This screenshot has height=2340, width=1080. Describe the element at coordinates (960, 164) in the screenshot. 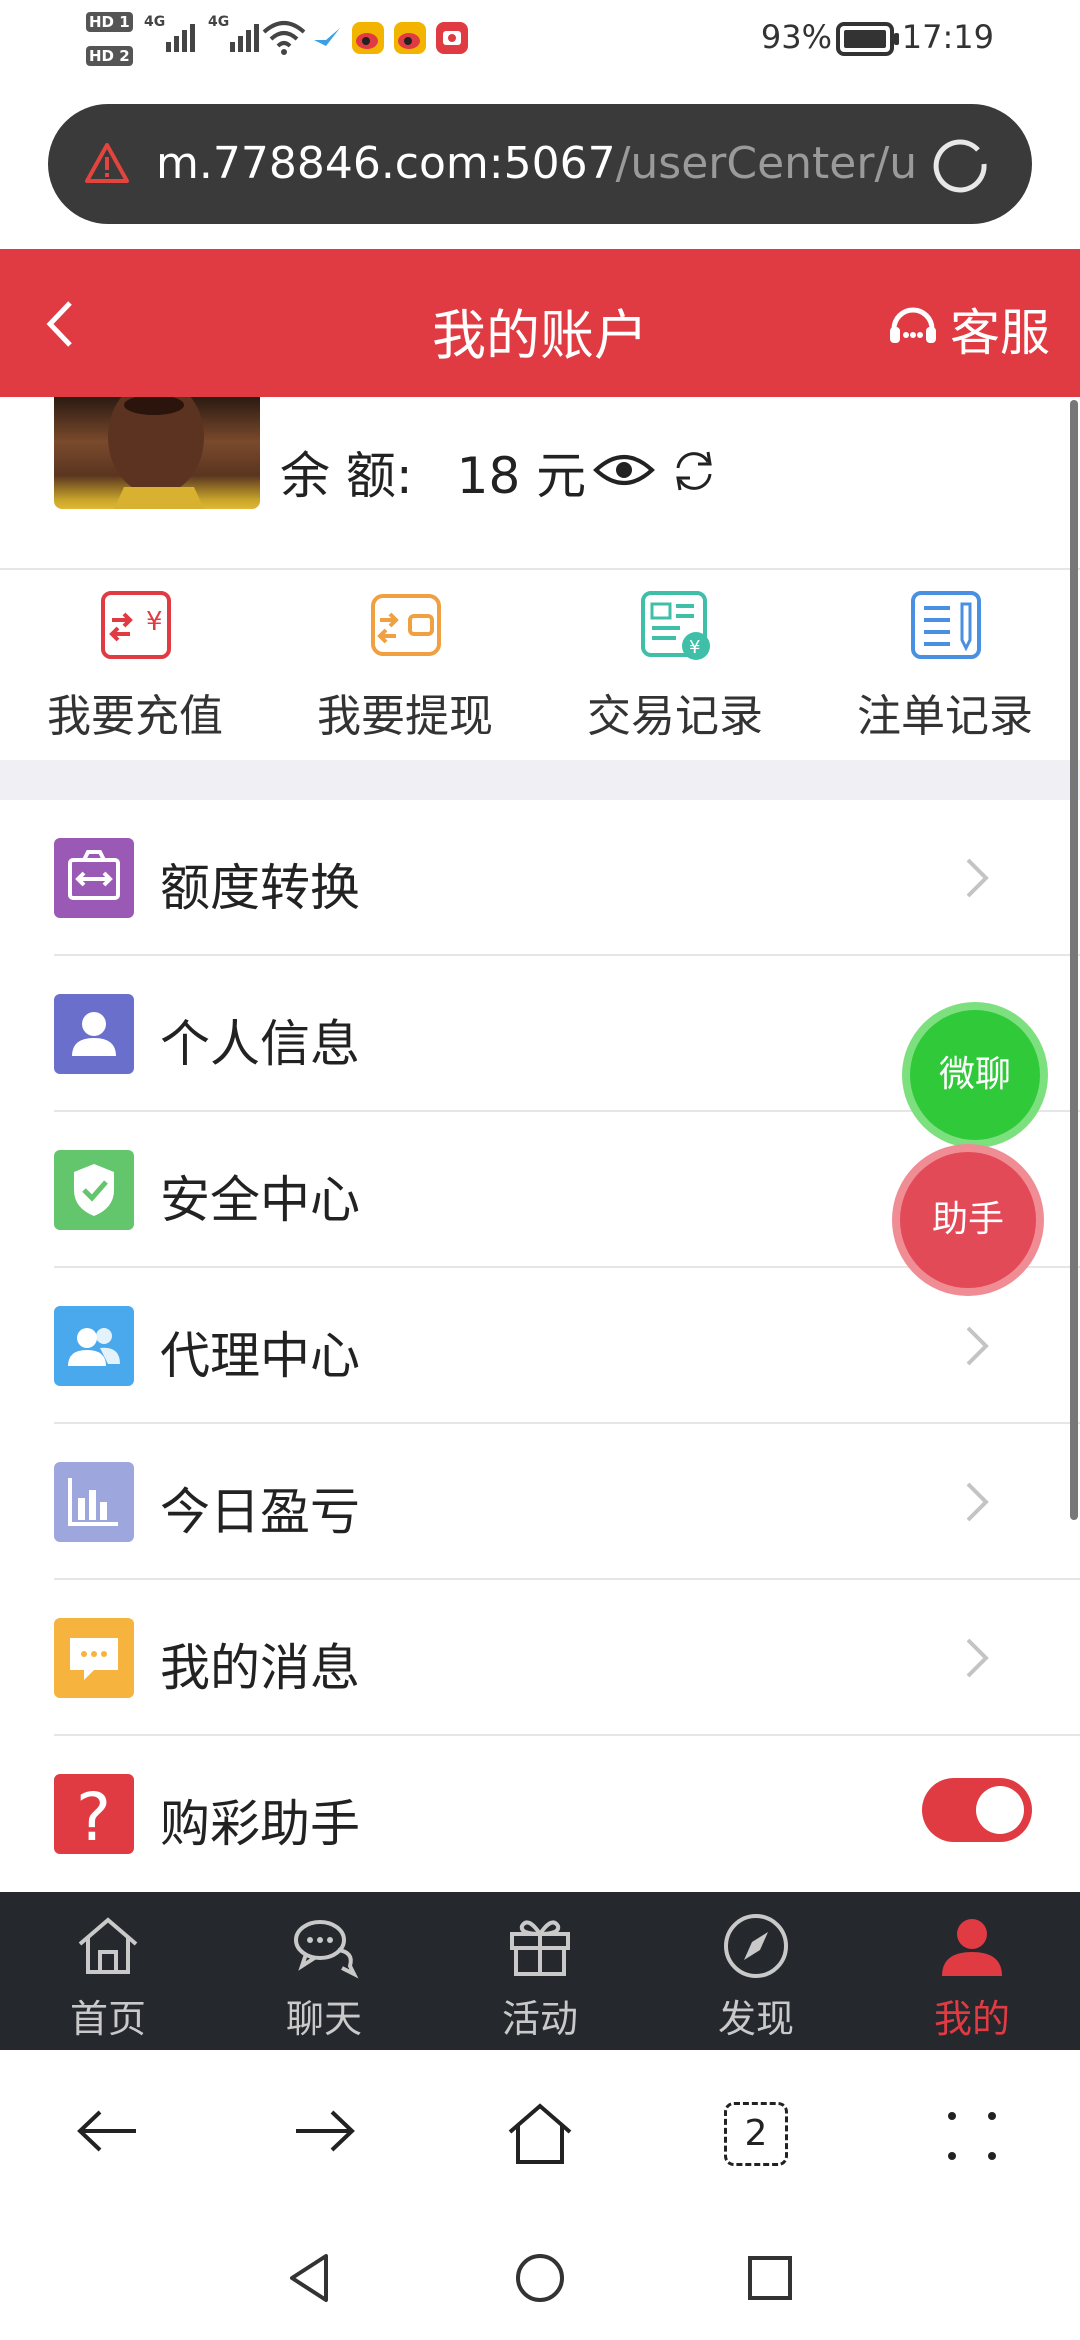

I see `reload-icon` at that location.